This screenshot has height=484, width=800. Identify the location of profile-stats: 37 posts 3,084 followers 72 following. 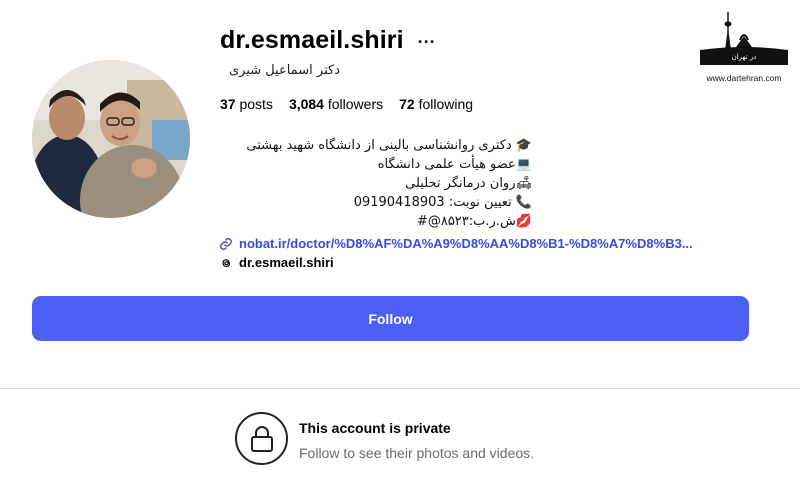
(346, 104).